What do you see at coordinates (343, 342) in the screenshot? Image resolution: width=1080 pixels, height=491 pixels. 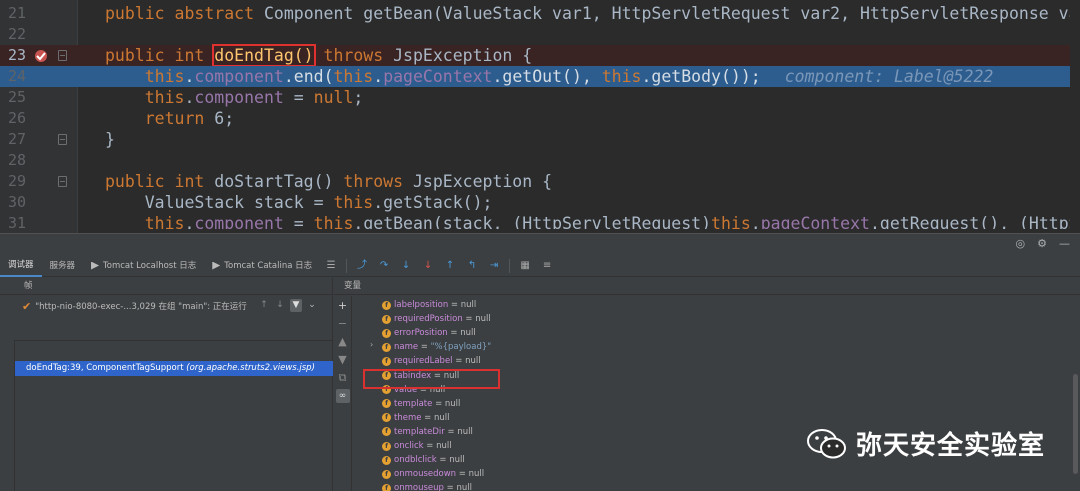 I see `move-up-icon: ▲` at bounding box center [343, 342].